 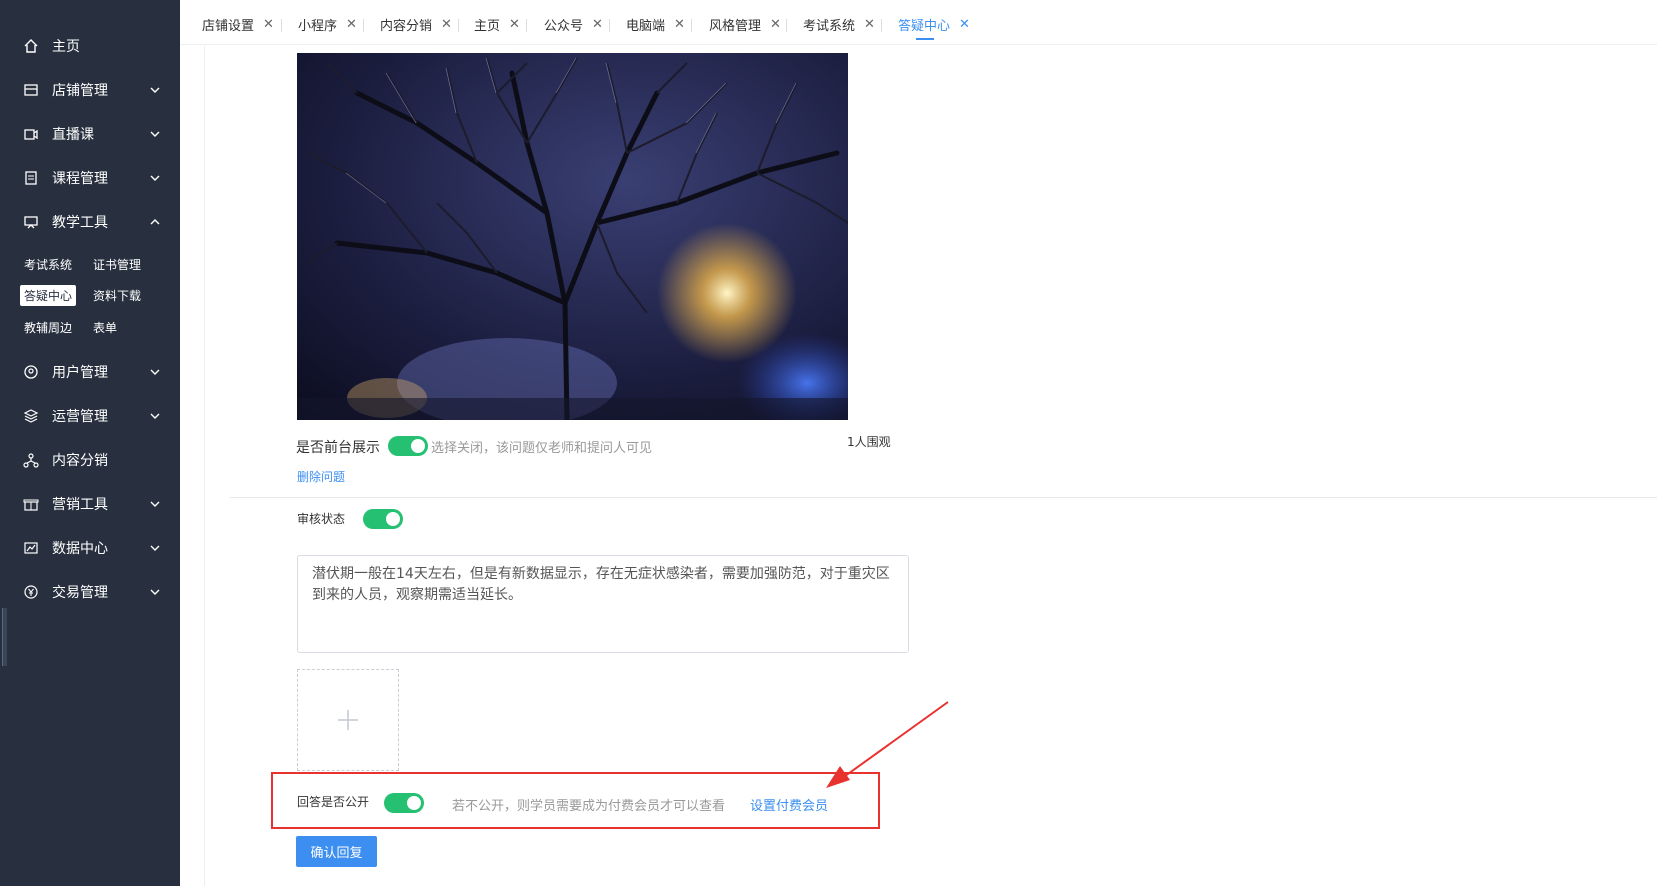 I want to click on sidebar-item-label: 课程管理, so click(x=80, y=179).